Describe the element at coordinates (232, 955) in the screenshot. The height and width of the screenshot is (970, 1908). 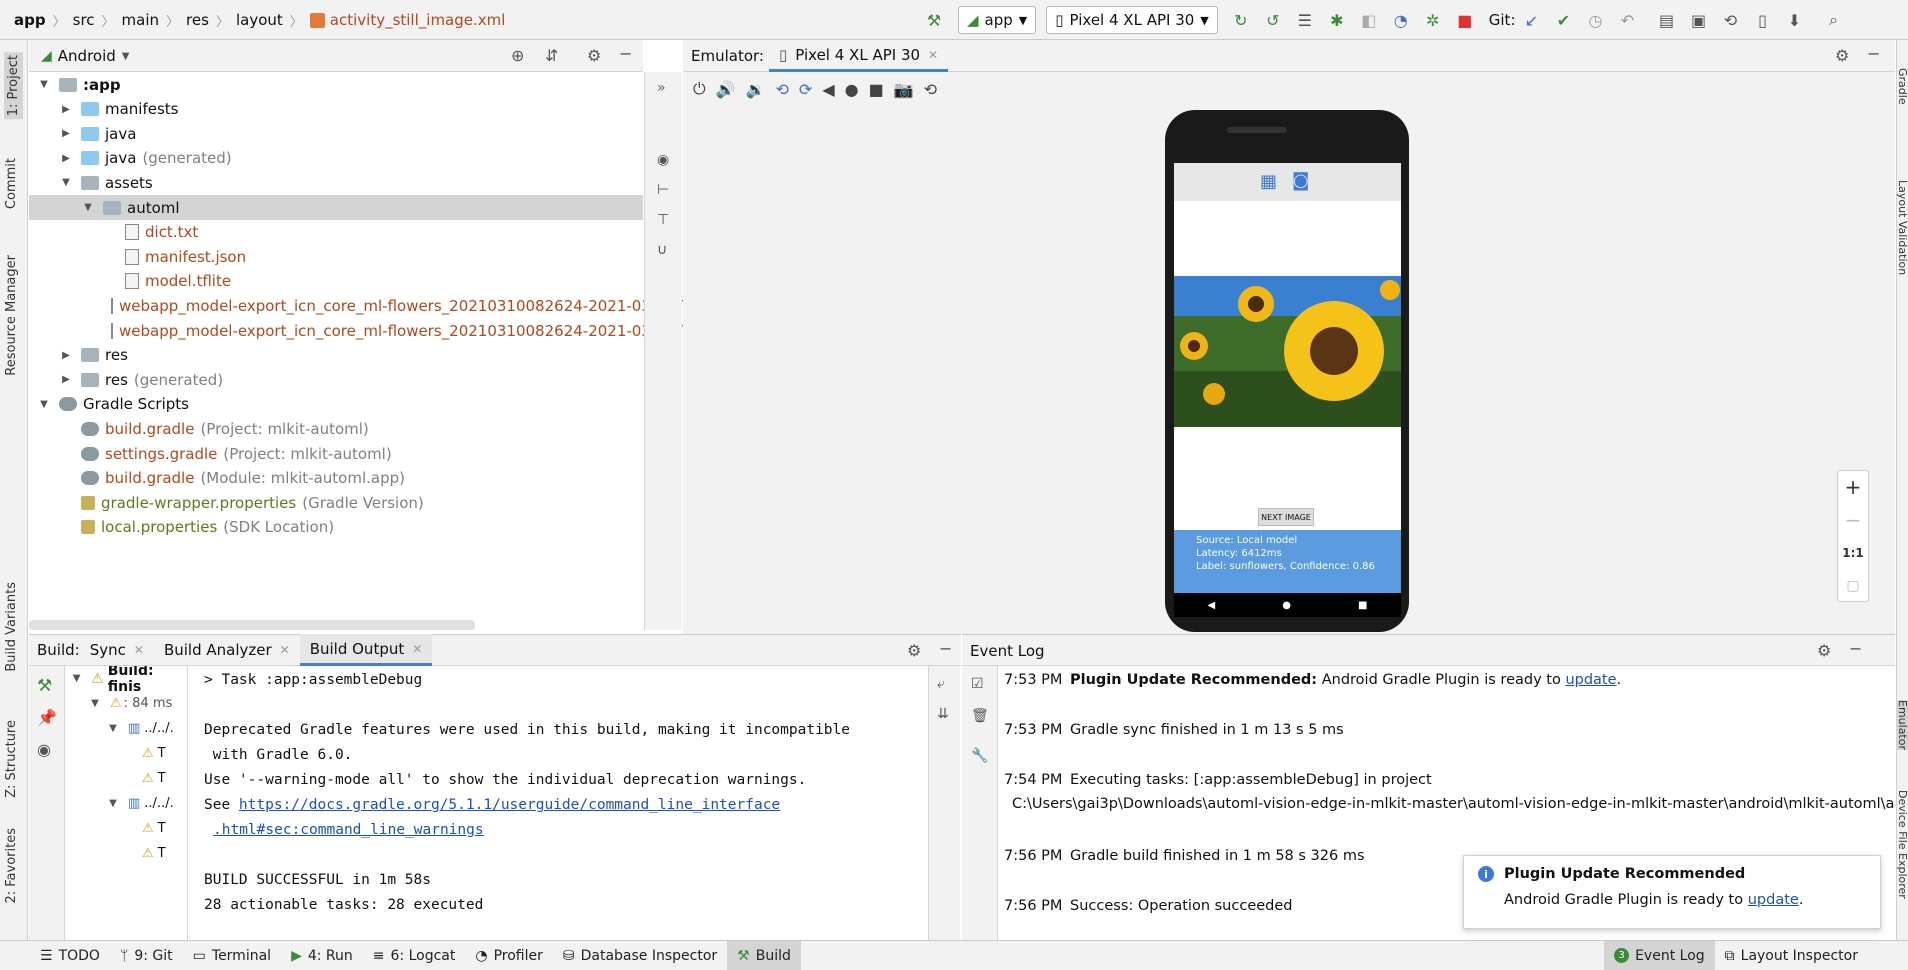
I see `tool-terminal: ▭ Terminal` at that location.